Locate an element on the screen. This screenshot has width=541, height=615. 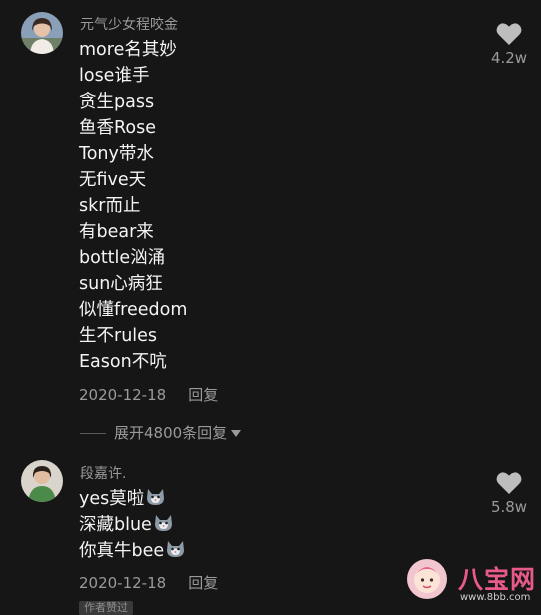
comment-line: Tony带水 is located at coordinates (116, 154).